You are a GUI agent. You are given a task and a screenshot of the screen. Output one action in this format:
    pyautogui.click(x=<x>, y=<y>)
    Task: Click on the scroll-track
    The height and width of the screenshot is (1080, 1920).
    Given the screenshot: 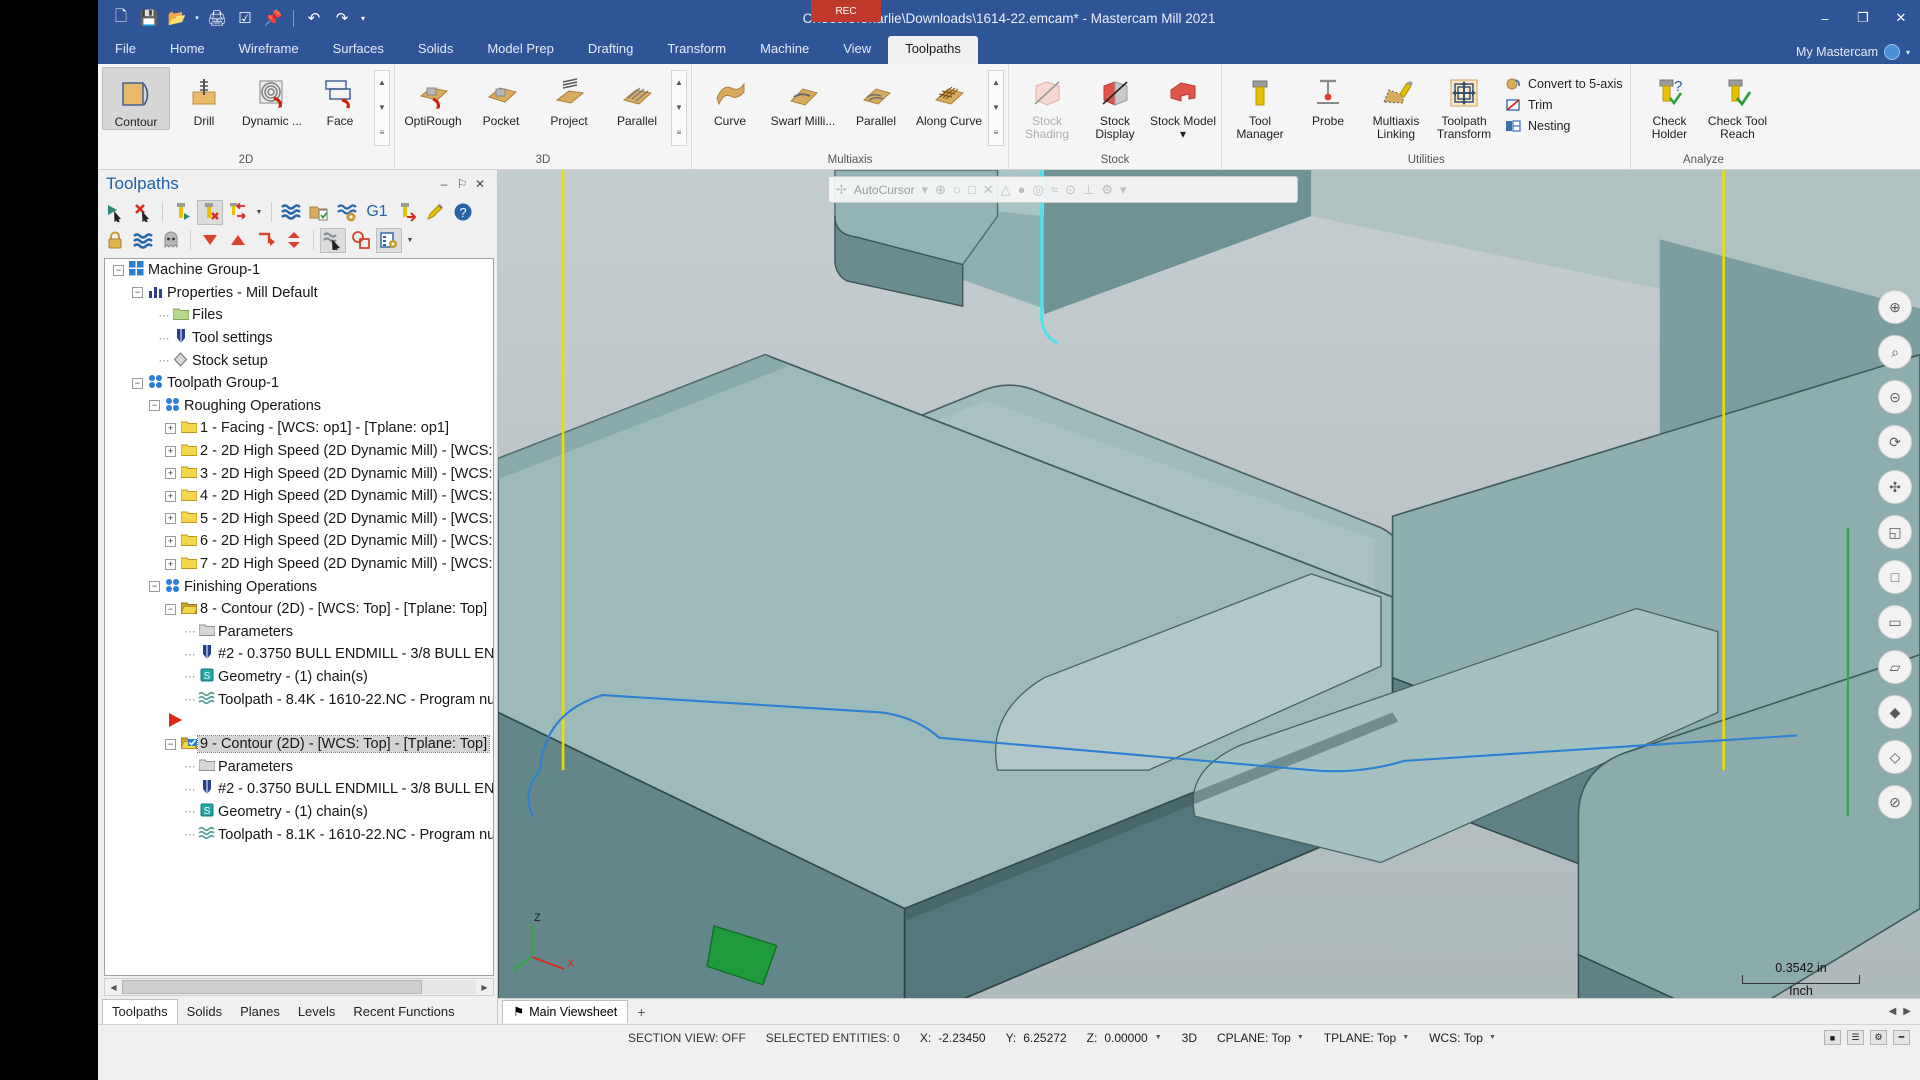 What is the action you would take?
    pyautogui.click(x=299, y=987)
    